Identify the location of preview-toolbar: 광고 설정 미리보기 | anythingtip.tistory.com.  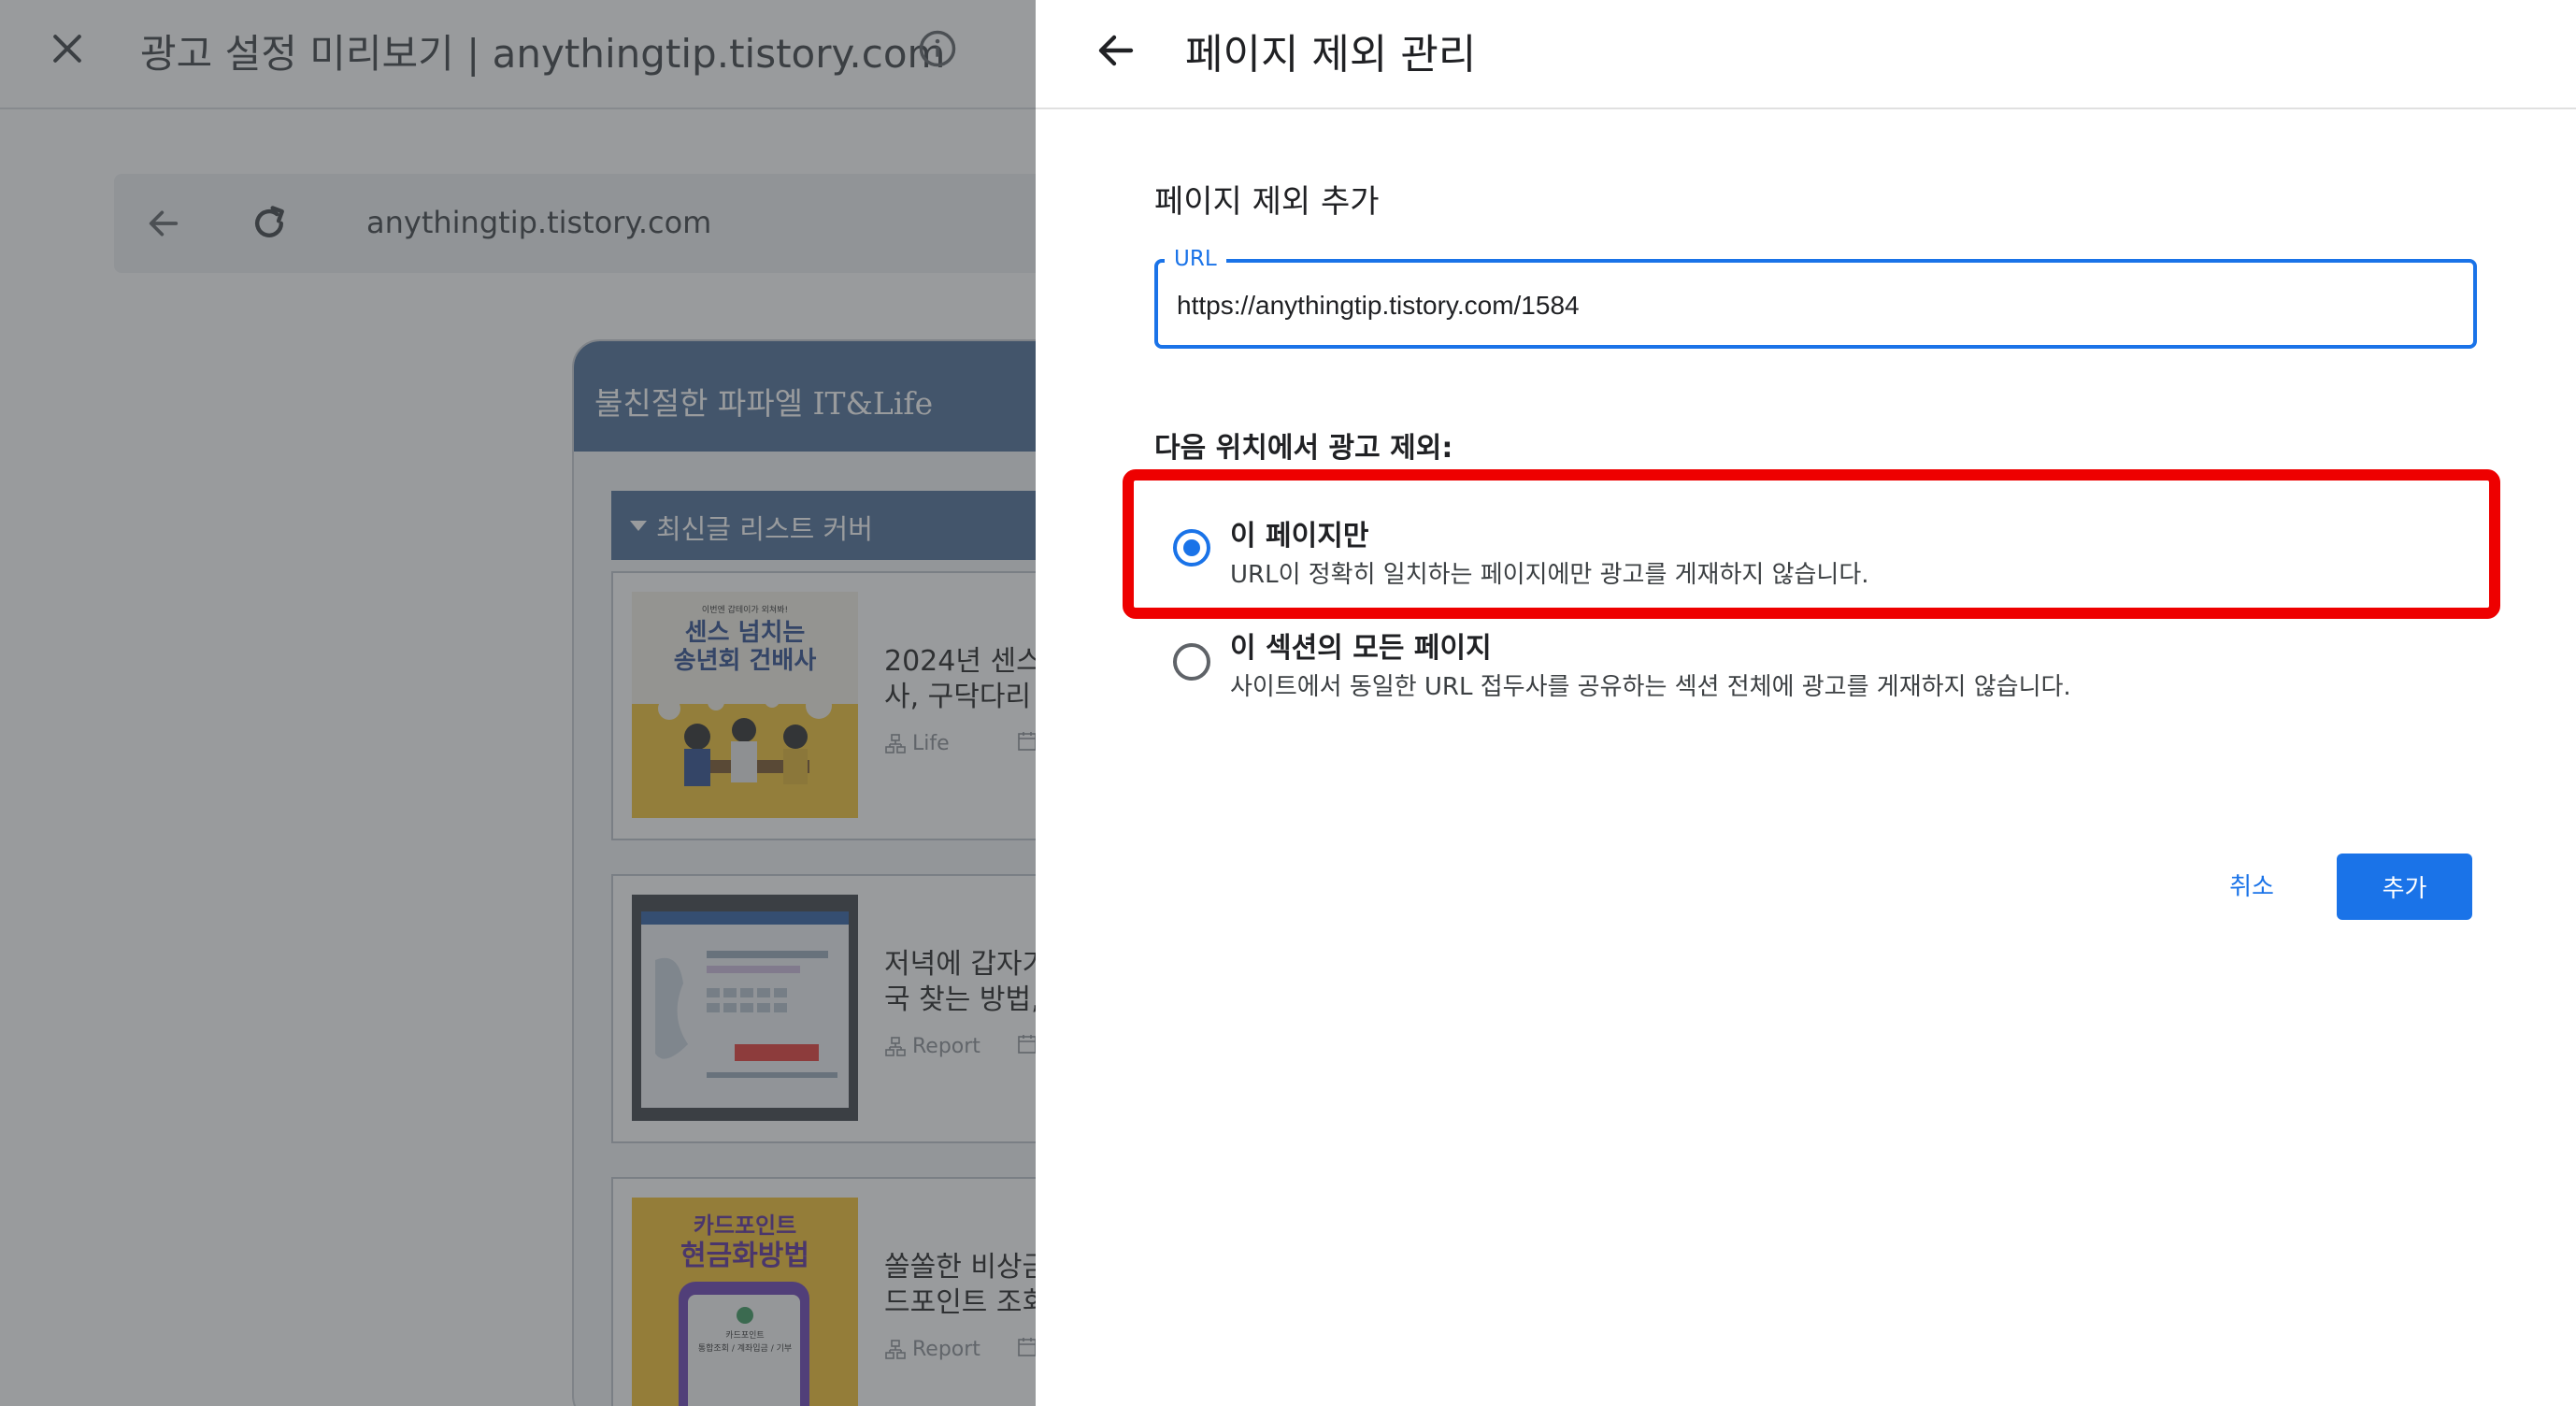
(518, 55).